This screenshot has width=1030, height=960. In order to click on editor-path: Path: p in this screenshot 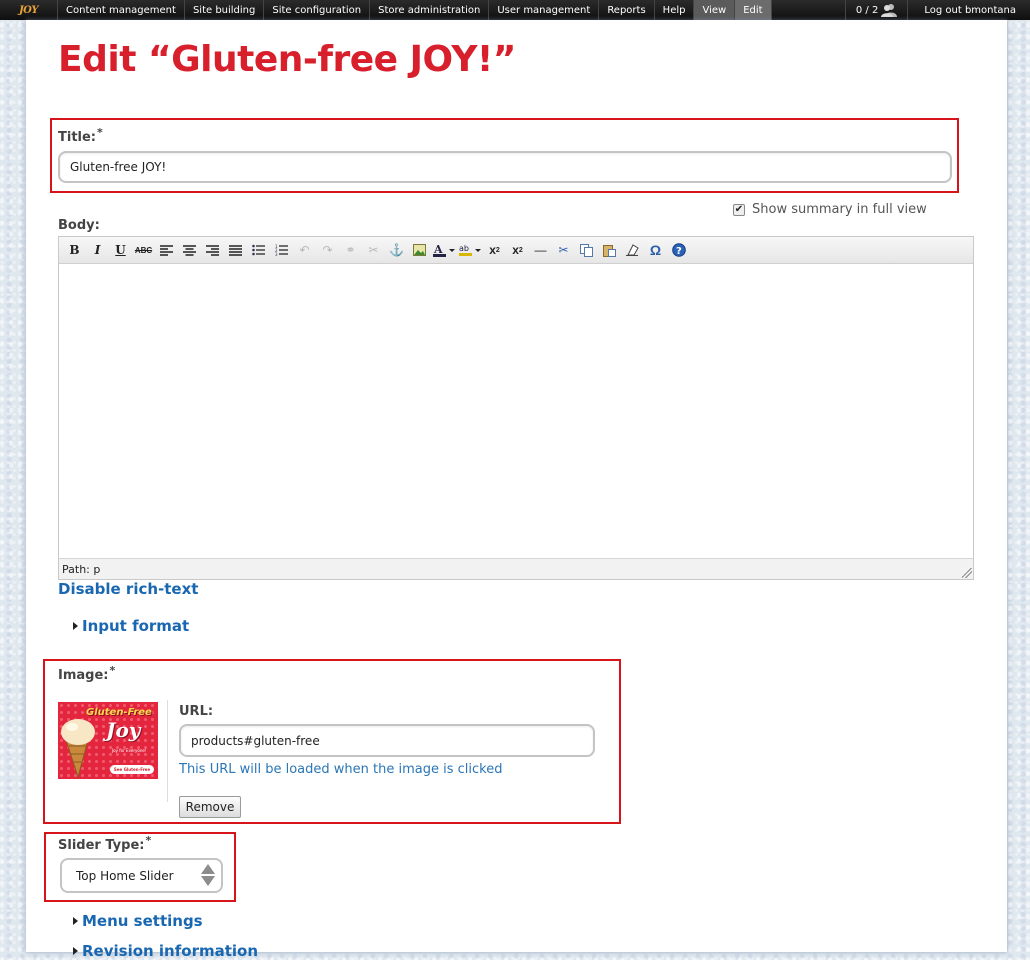, I will do `click(516, 568)`.